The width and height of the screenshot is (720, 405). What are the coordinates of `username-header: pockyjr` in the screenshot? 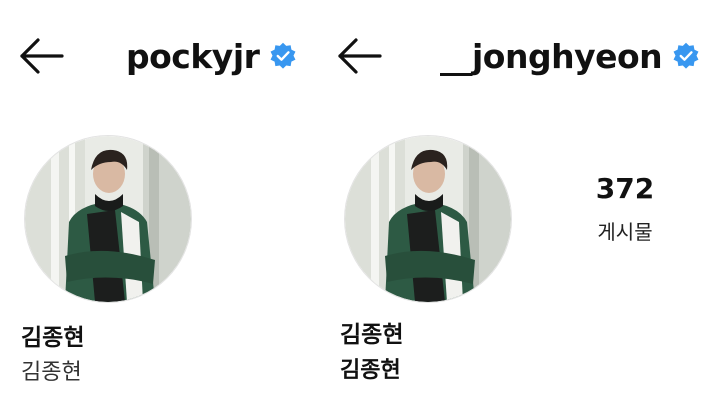 It's located at (211, 56).